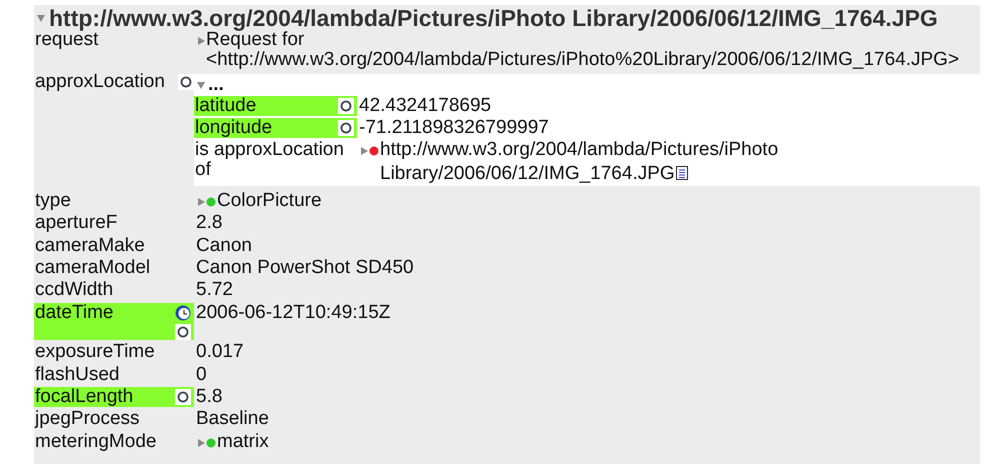 The image size is (992, 464). Describe the element at coordinates (74, 312) in the screenshot. I see `property-label: dateTime` at that location.